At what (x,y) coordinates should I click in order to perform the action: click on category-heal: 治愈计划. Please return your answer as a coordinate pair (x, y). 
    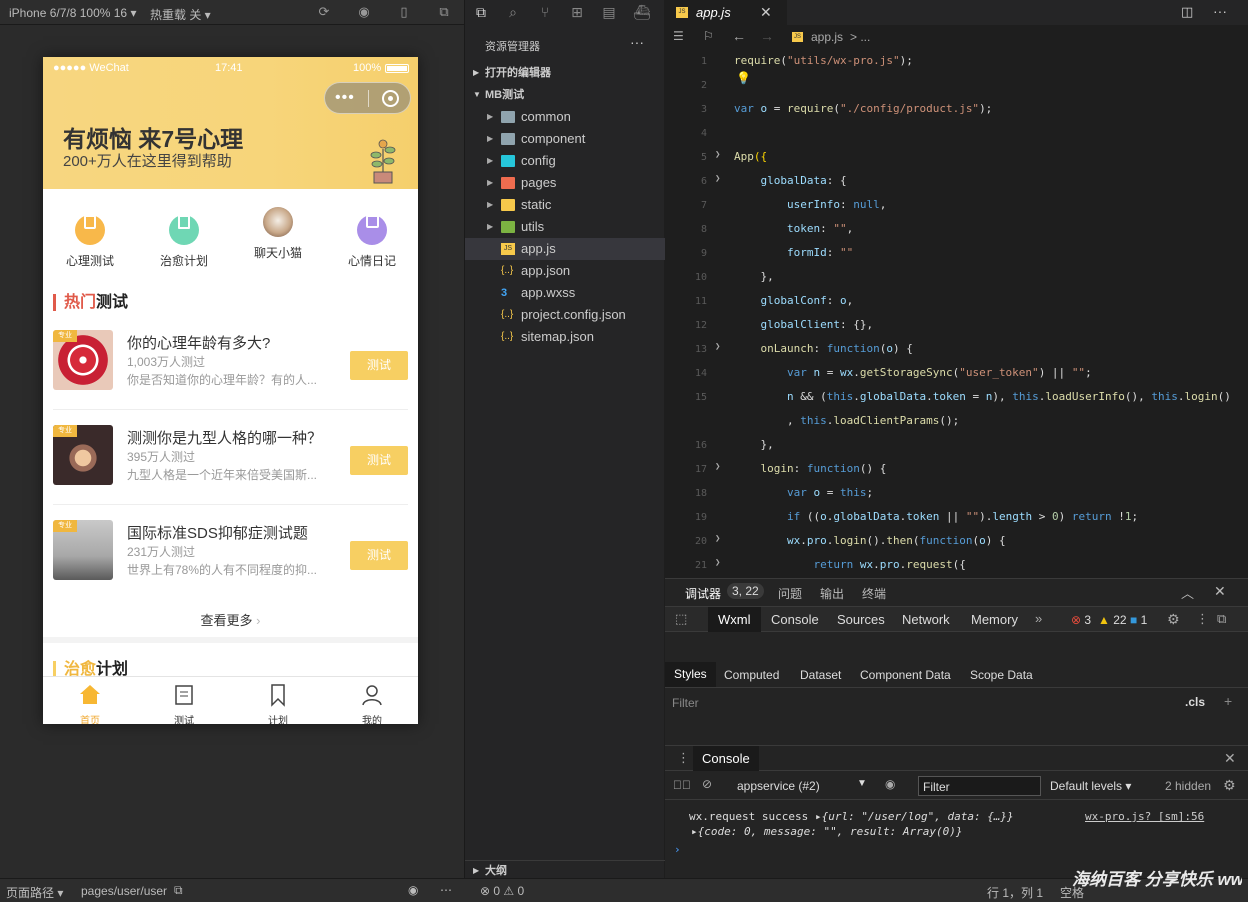
    Looking at the image, I should click on (184, 238).